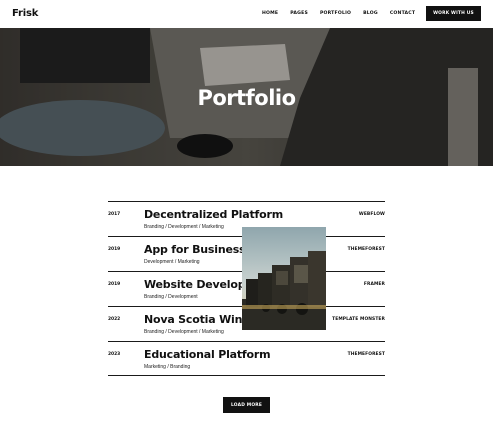  Describe the element at coordinates (335, 13) in the screenshot. I see `nav-portfolio: PORTFOLIO` at that location.